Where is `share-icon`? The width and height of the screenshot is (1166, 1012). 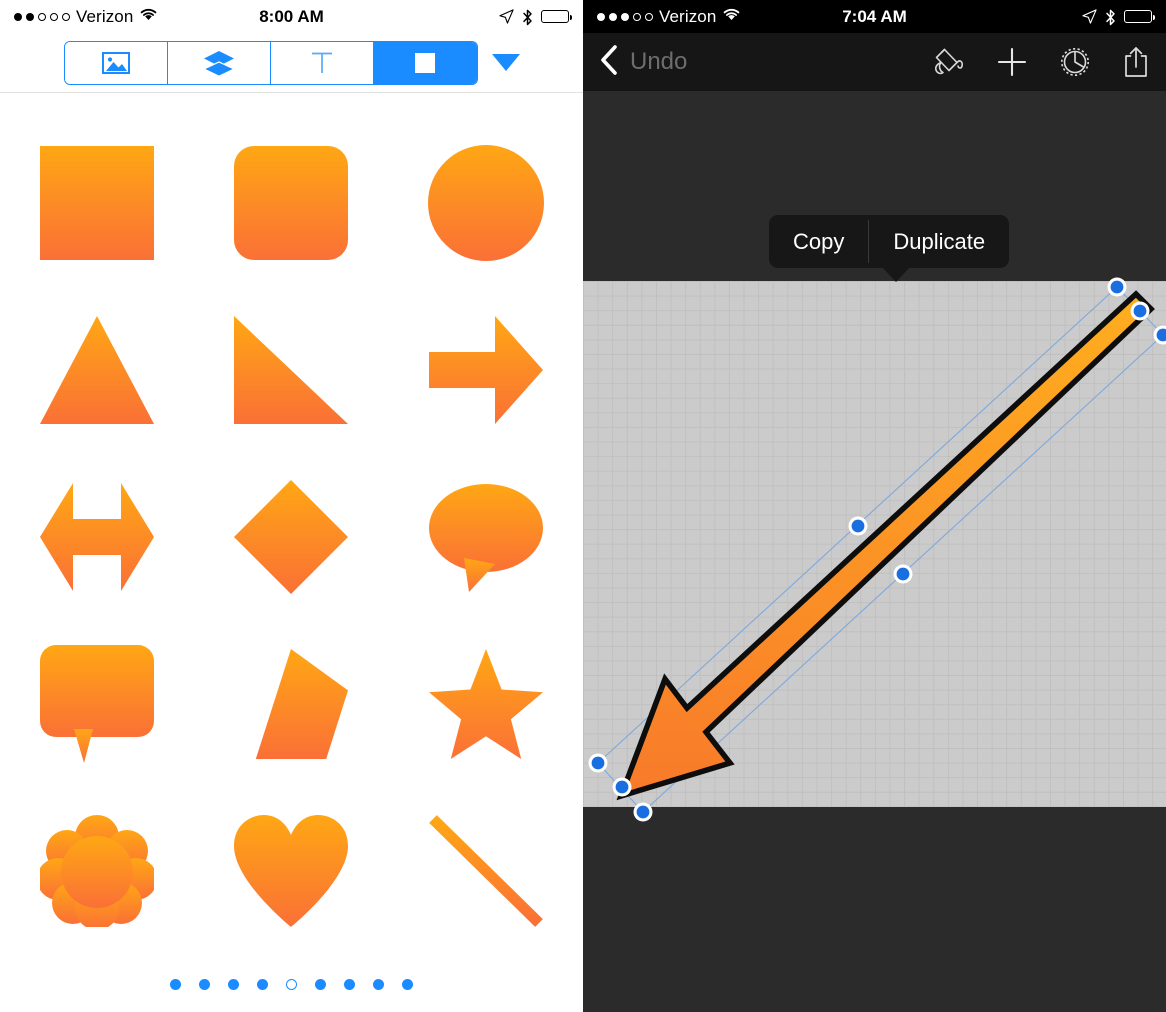
share-icon is located at coordinates (1136, 62).